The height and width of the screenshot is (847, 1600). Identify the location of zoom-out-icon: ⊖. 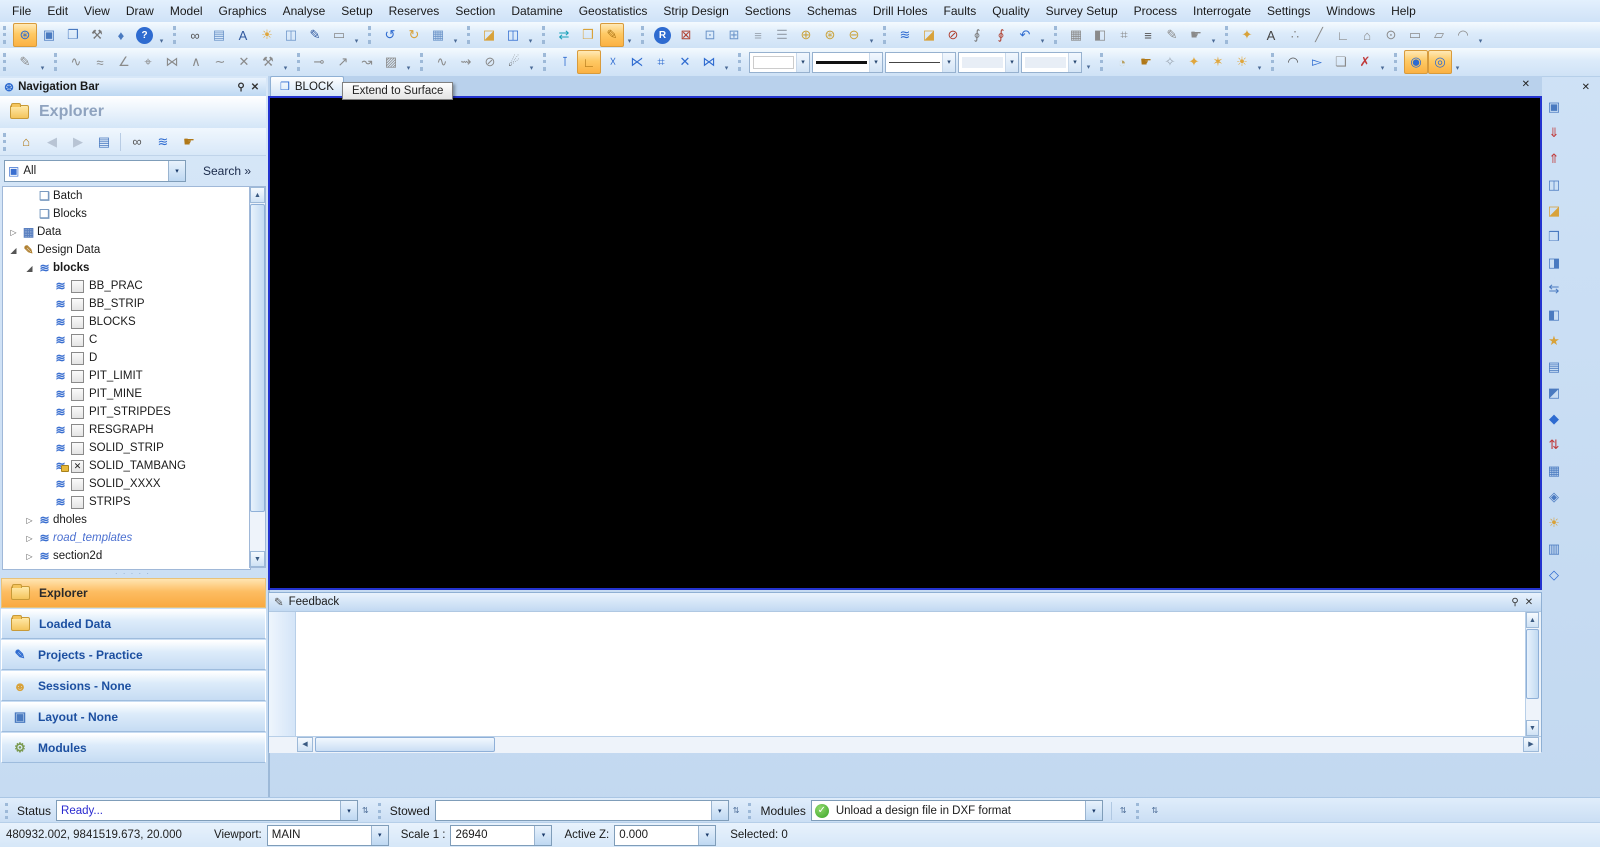
(854, 35).